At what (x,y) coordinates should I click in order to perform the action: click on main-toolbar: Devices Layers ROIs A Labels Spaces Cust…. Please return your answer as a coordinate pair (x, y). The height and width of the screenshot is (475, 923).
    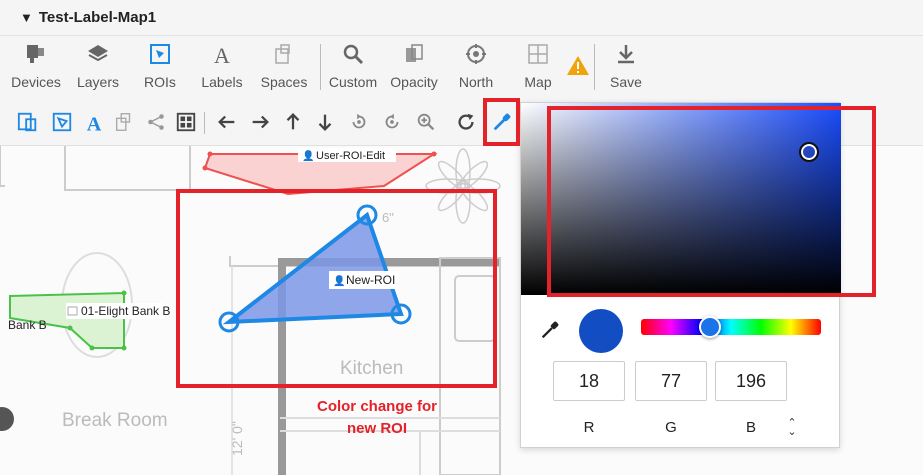
    Looking at the image, I should click on (461, 68).